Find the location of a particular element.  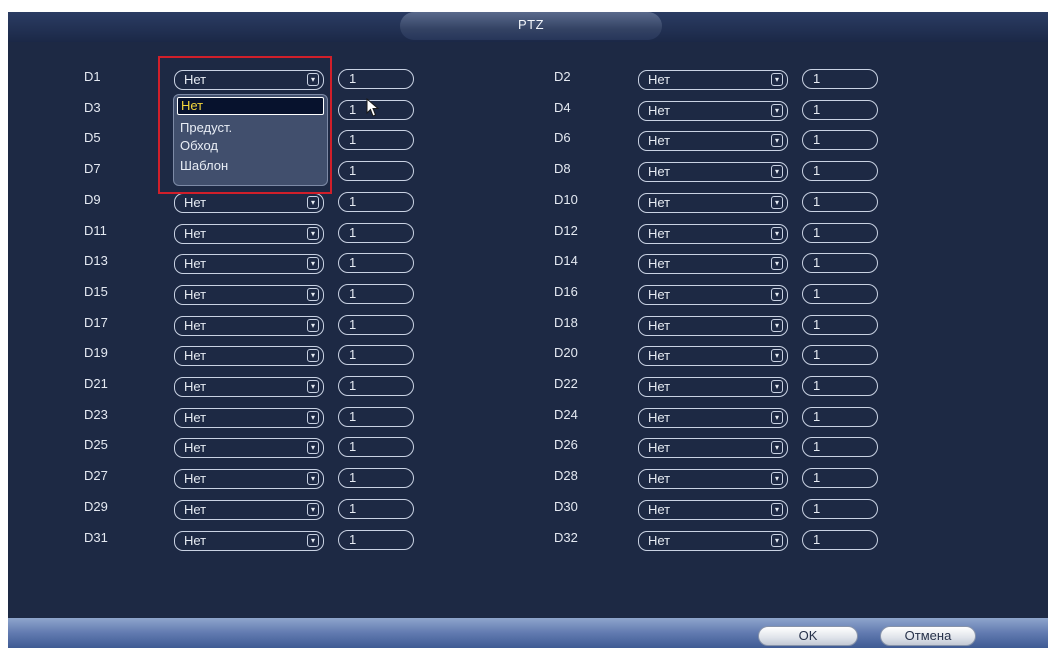

dropdown-option: Нет is located at coordinates (250, 106).